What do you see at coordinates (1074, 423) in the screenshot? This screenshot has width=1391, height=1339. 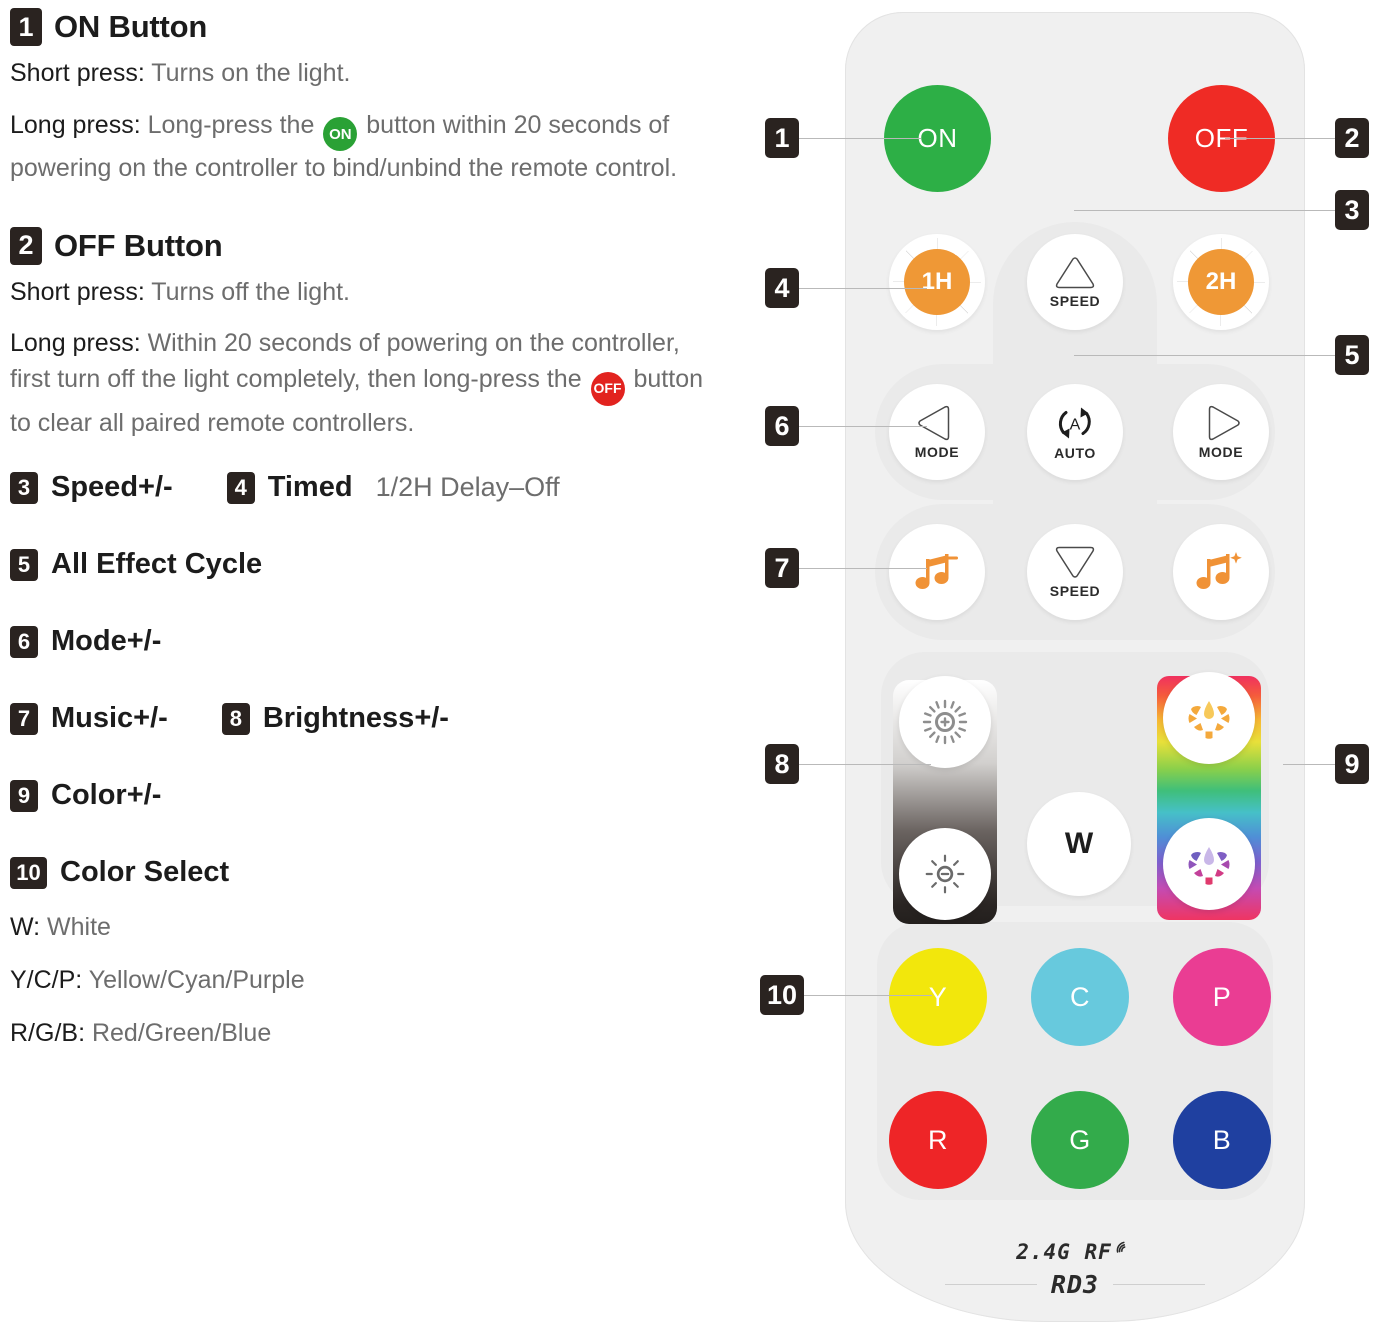 I see `auto-cycle-icon: A` at bounding box center [1074, 423].